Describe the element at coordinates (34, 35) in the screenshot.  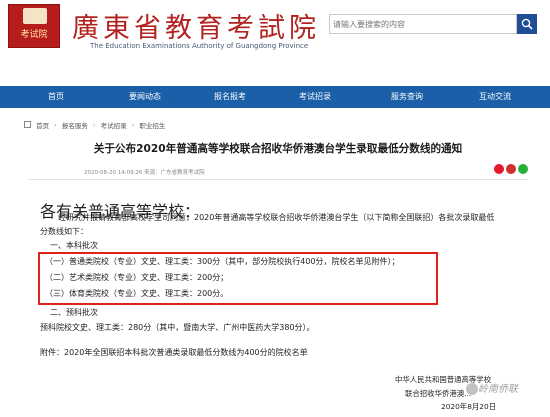
I see `logo-text: 考试院` at that location.